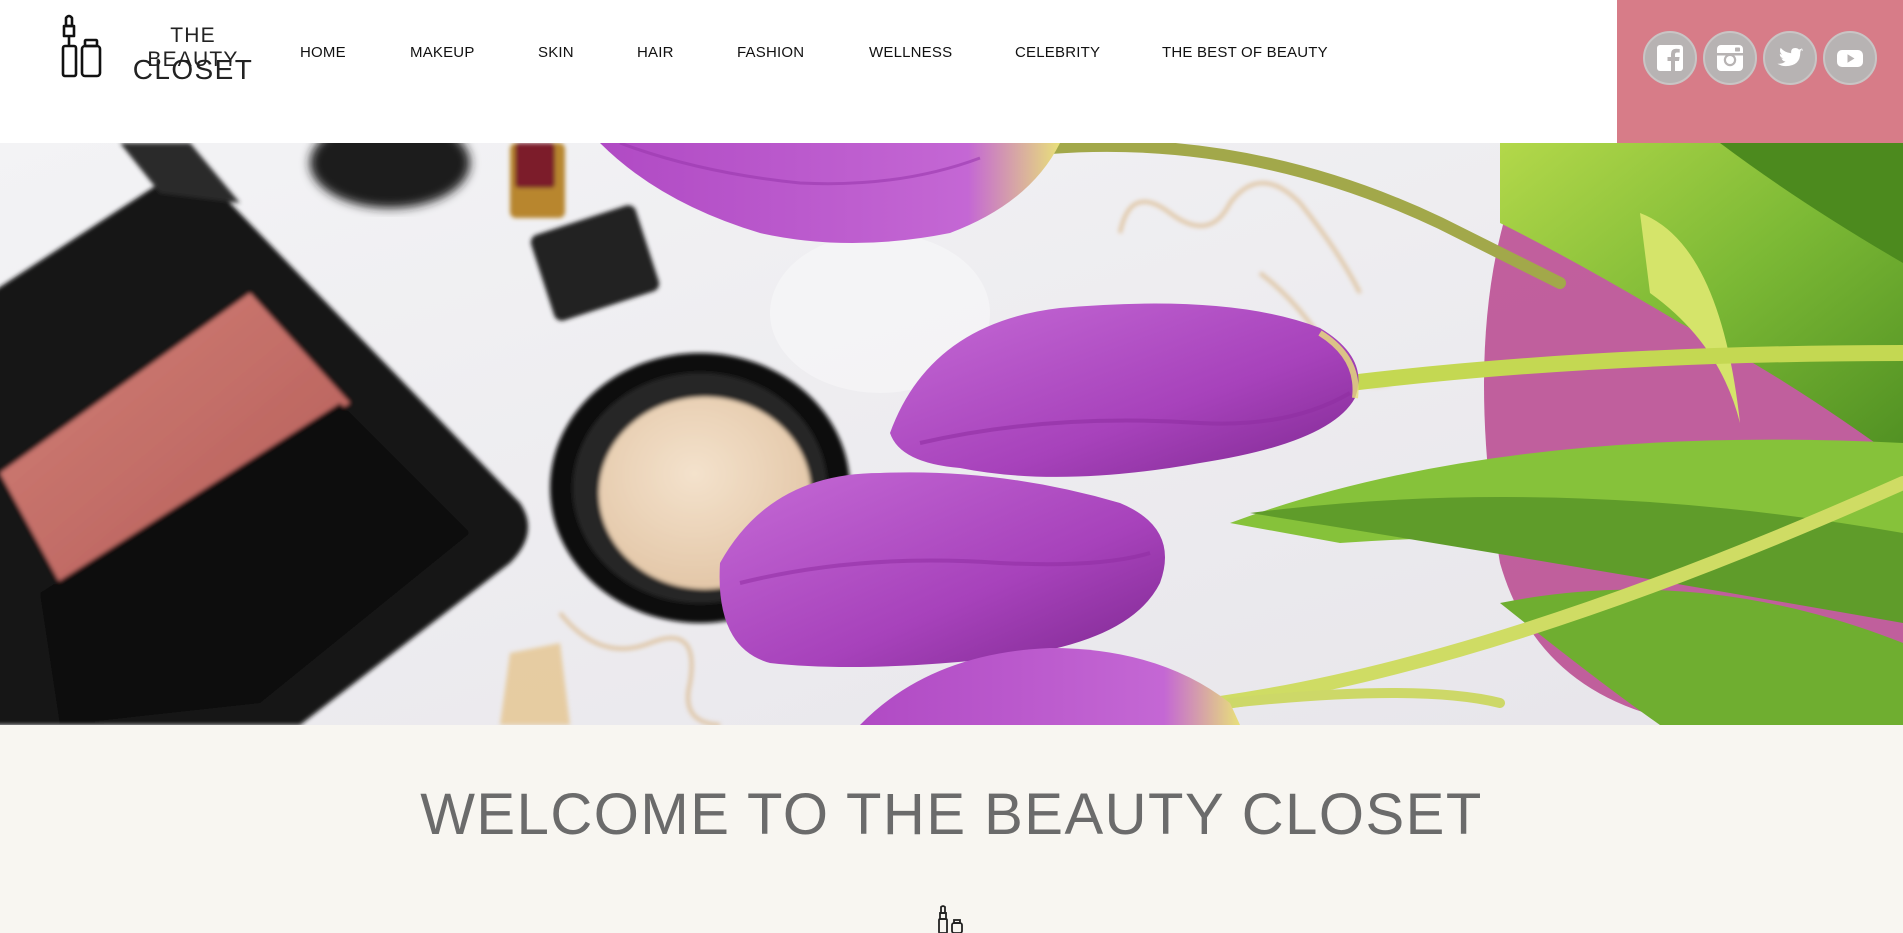 This screenshot has height=933, width=1903. I want to click on facebook-icon, so click(1670, 58).